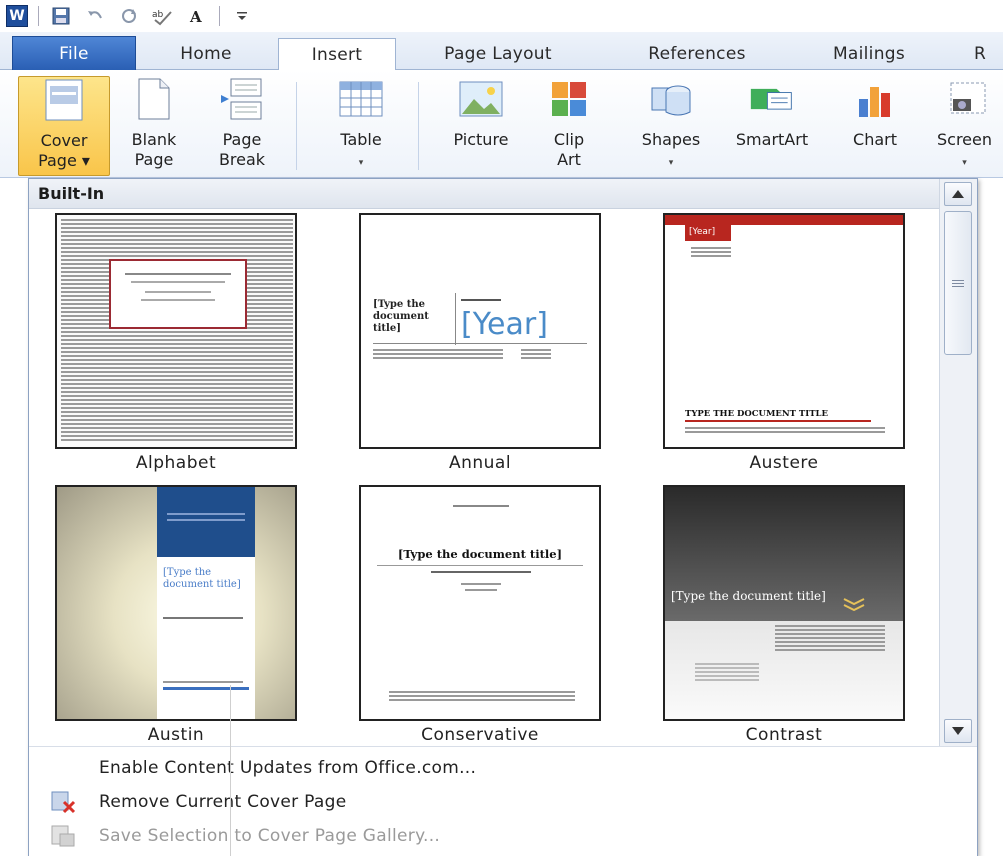 This screenshot has height=856, width=1003. Describe the element at coordinates (481, 572) in the screenshot. I see `conservative-subtitle-line` at that location.